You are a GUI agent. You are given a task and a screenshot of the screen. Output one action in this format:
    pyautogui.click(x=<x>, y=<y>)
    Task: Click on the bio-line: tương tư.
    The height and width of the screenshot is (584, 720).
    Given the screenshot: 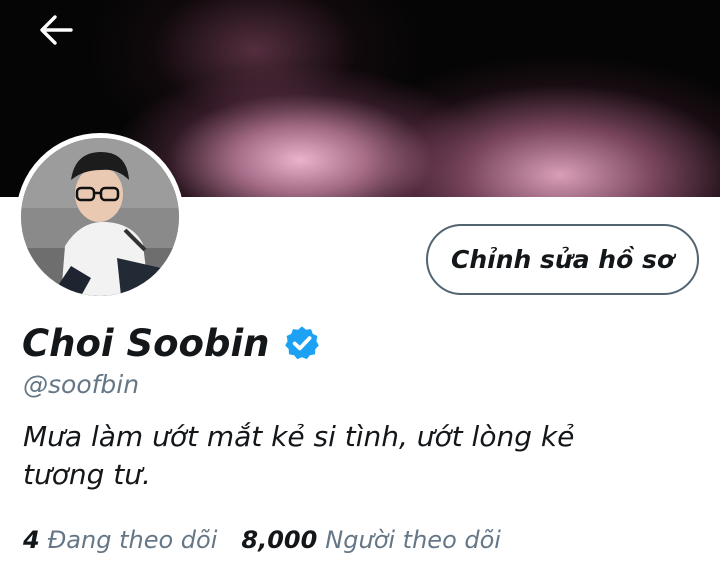 What is the action you would take?
    pyautogui.click(x=87, y=474)
    